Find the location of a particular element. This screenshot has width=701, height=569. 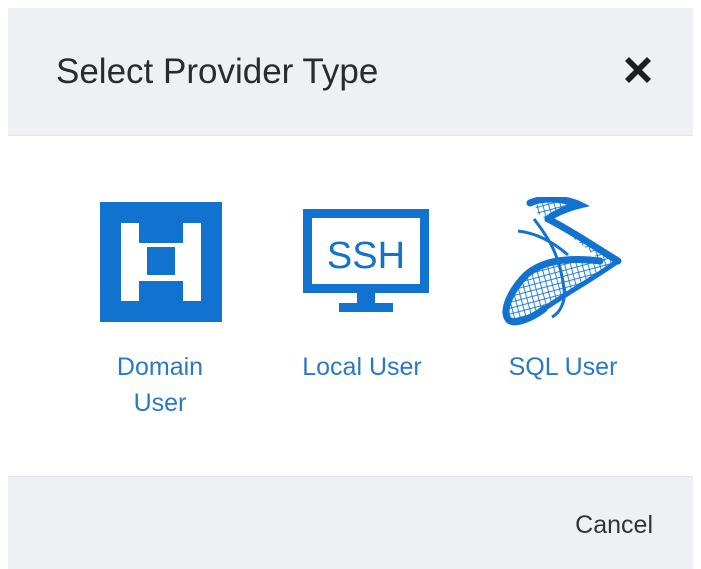

provider-local-user: SSH Local User is located at coordinates (362, 291).